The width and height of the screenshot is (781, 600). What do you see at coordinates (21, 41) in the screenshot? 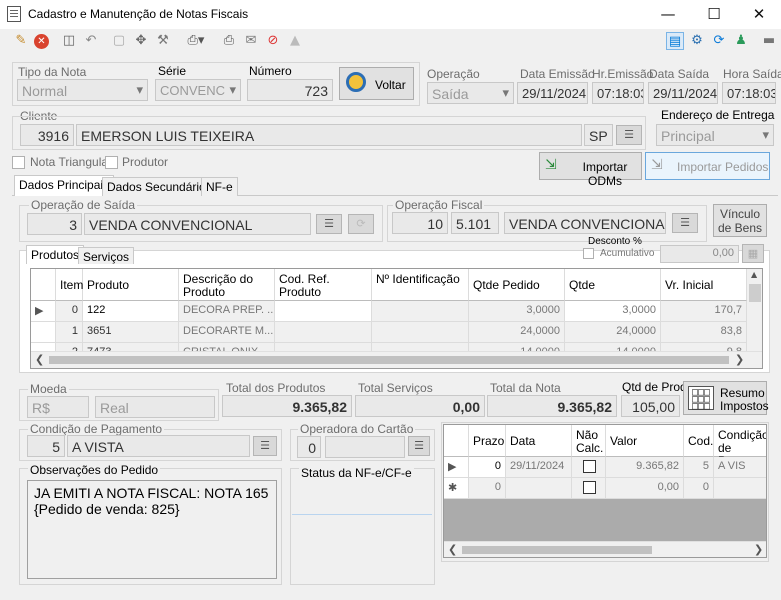
I see `edit-icon: ✎` at bounding box center [21, 41].